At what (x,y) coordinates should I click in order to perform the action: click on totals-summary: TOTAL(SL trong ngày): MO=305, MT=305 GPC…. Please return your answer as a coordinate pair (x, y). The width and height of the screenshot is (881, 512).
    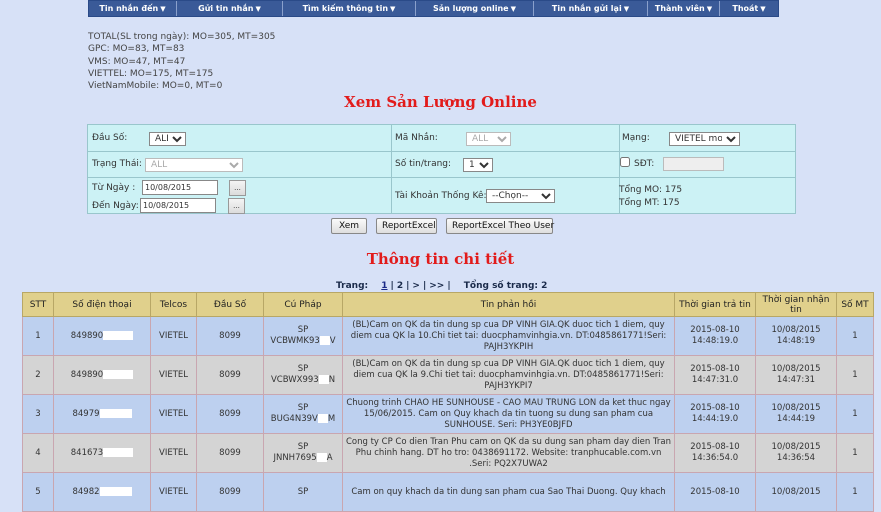
    Looking at the image, I should click on (181, 61).